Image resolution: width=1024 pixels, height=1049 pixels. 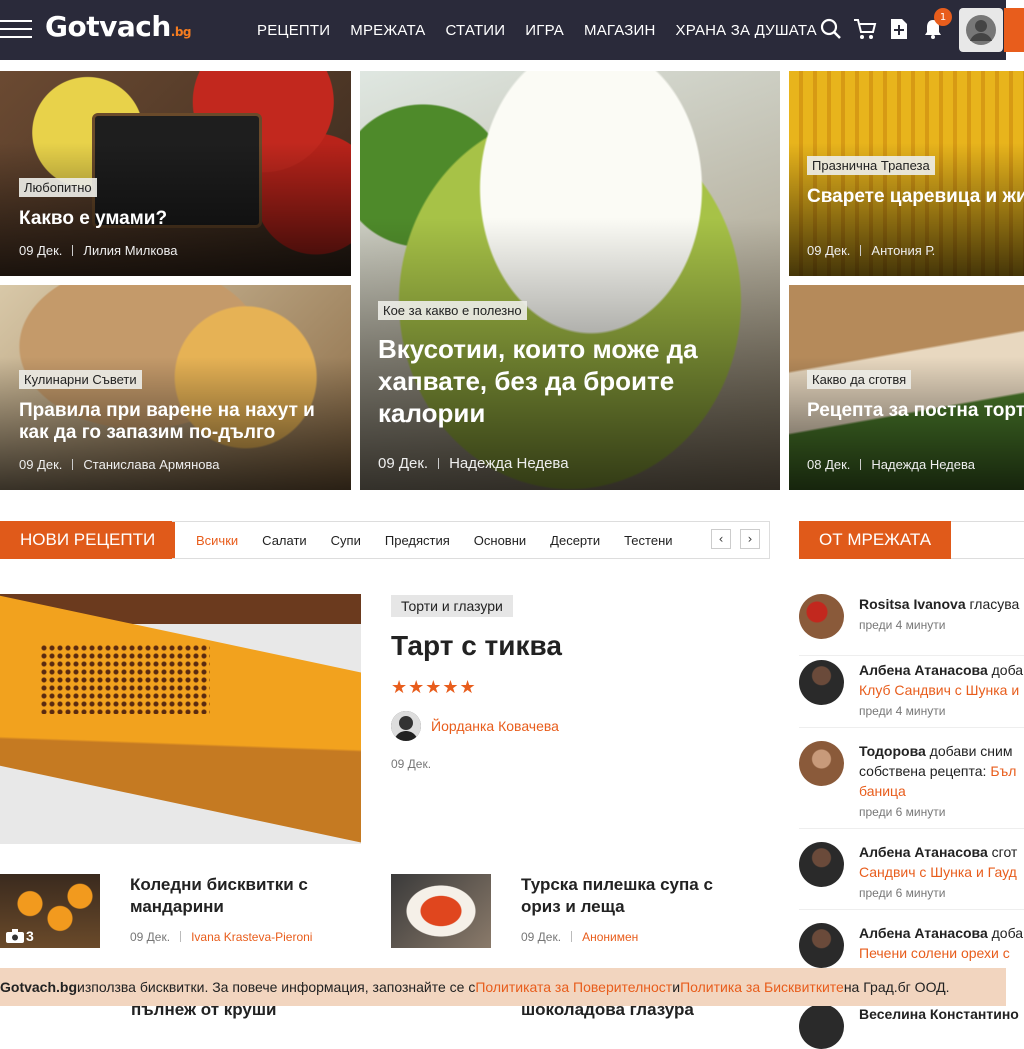 I want to click on tab-desserts: Десерти, so click(x=575, y=540).